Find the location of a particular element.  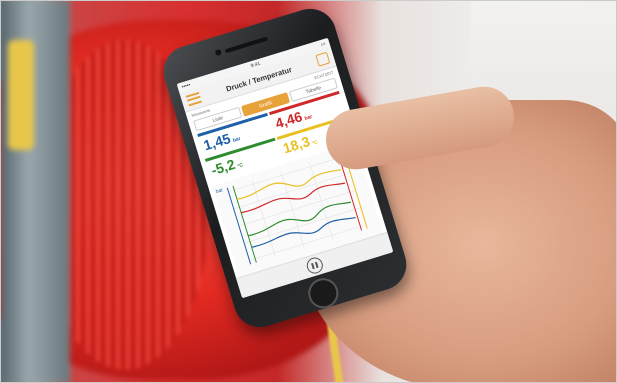

reading-value: -5,2 is located at coordinates (223, 167).